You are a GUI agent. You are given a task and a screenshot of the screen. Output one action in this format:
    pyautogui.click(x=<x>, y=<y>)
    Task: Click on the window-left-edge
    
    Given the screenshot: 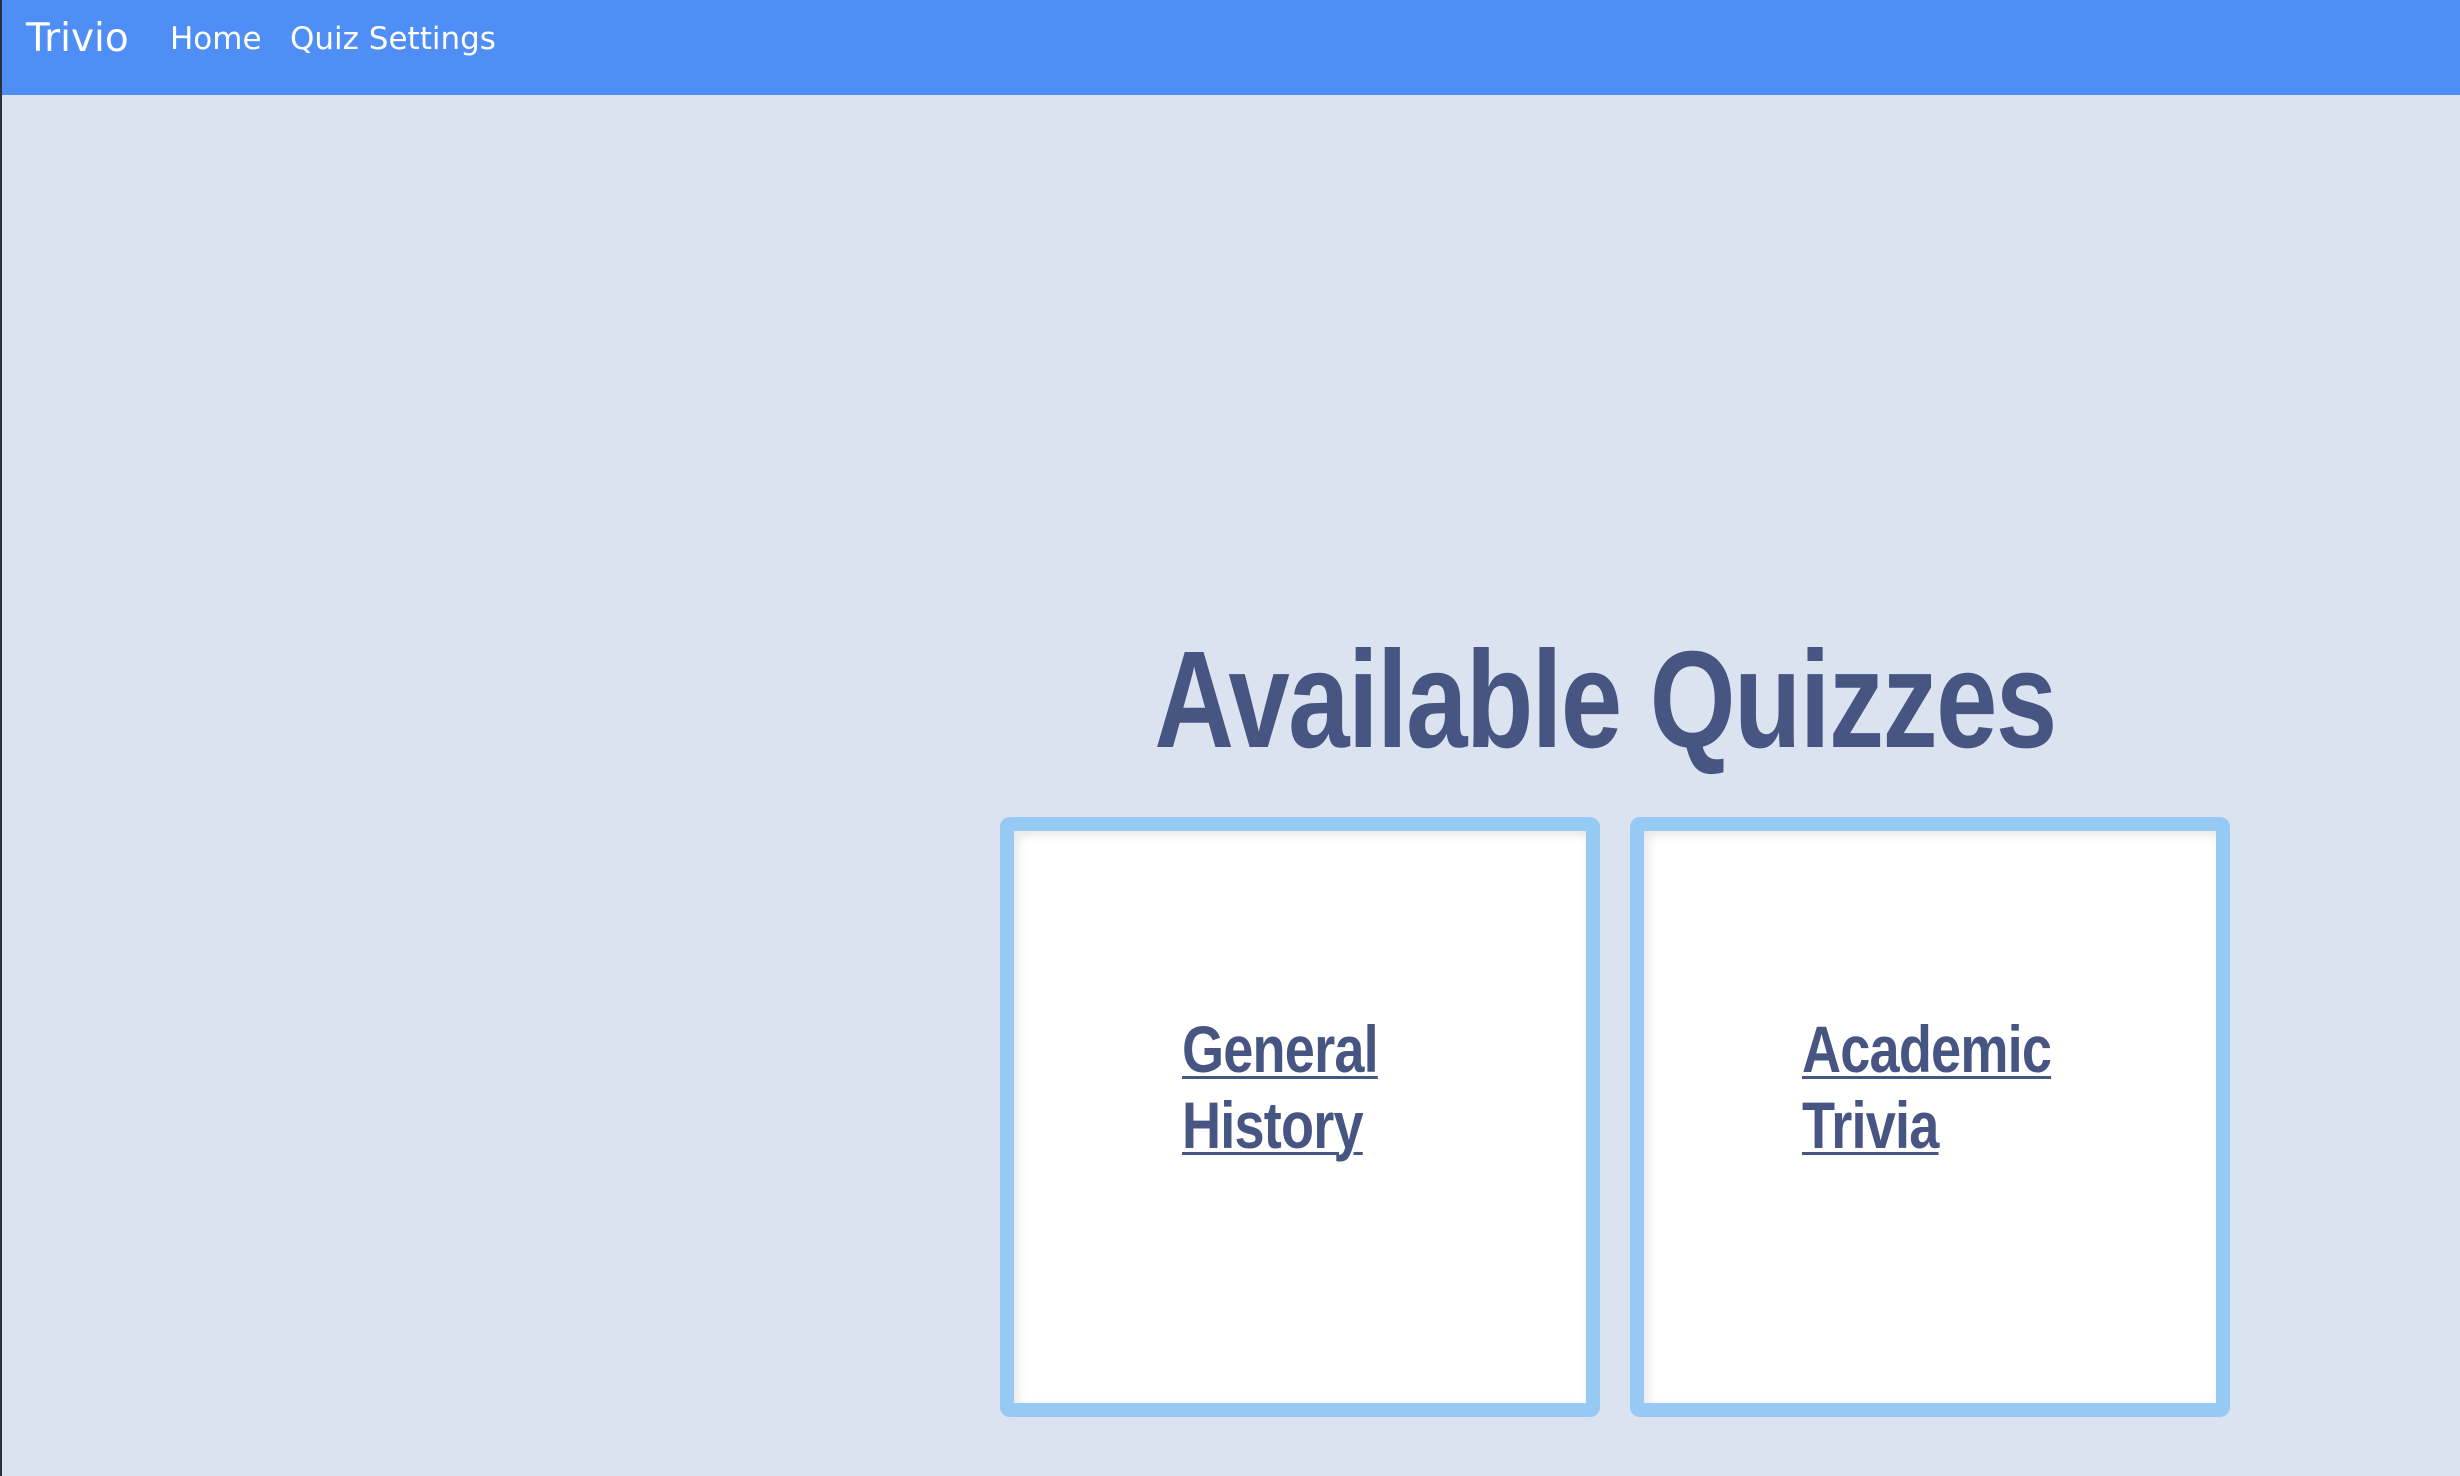 What is the action you would take?
    pyautogui.click(x=1, y=738)
    